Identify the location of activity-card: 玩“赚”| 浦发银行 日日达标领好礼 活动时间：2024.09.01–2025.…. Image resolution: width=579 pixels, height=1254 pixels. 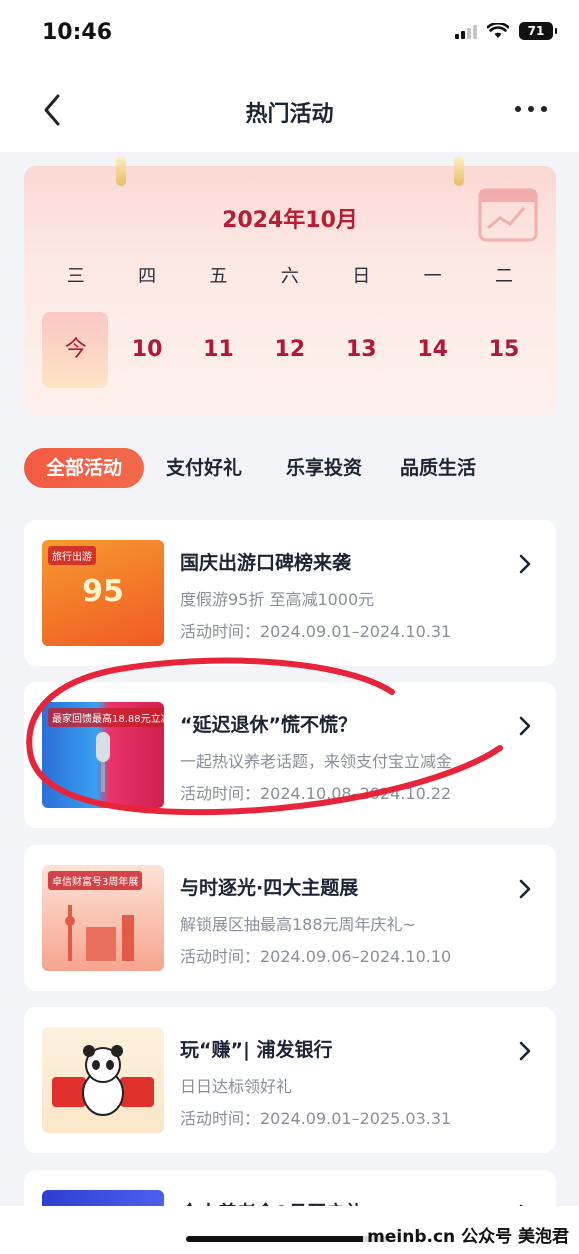
(290, 1080).